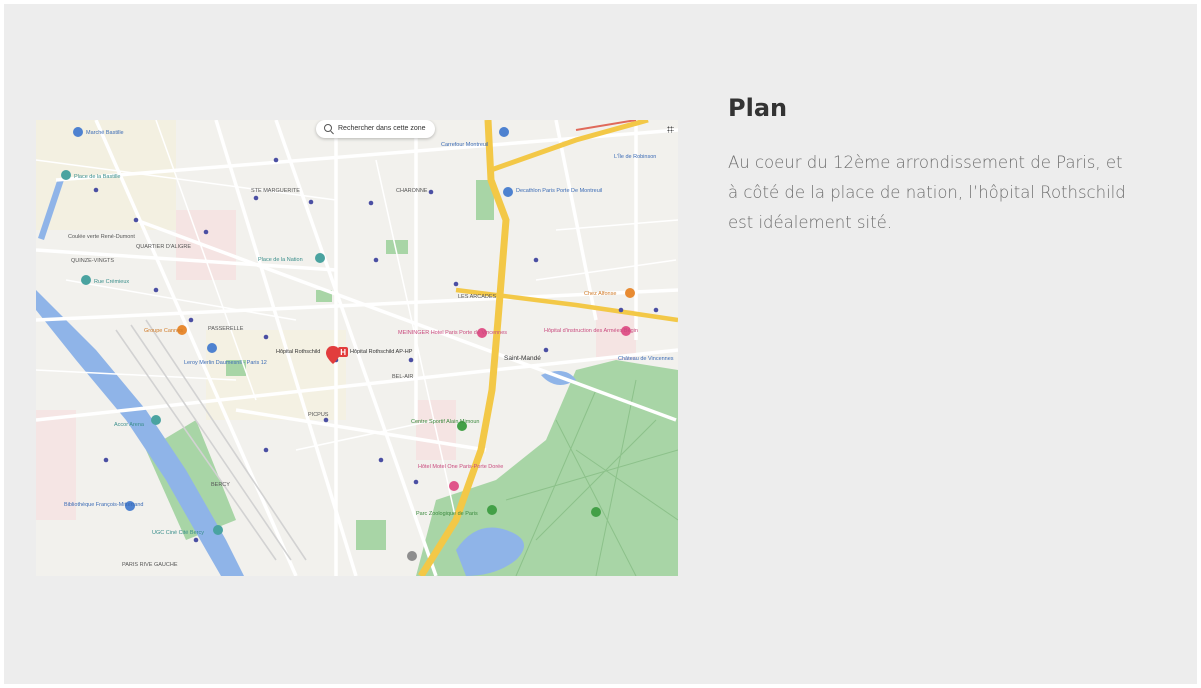 The image size is (1201, 688). Describe the element at coordinates (328, 128) in the screenshot. I see `search-icon` at that location.